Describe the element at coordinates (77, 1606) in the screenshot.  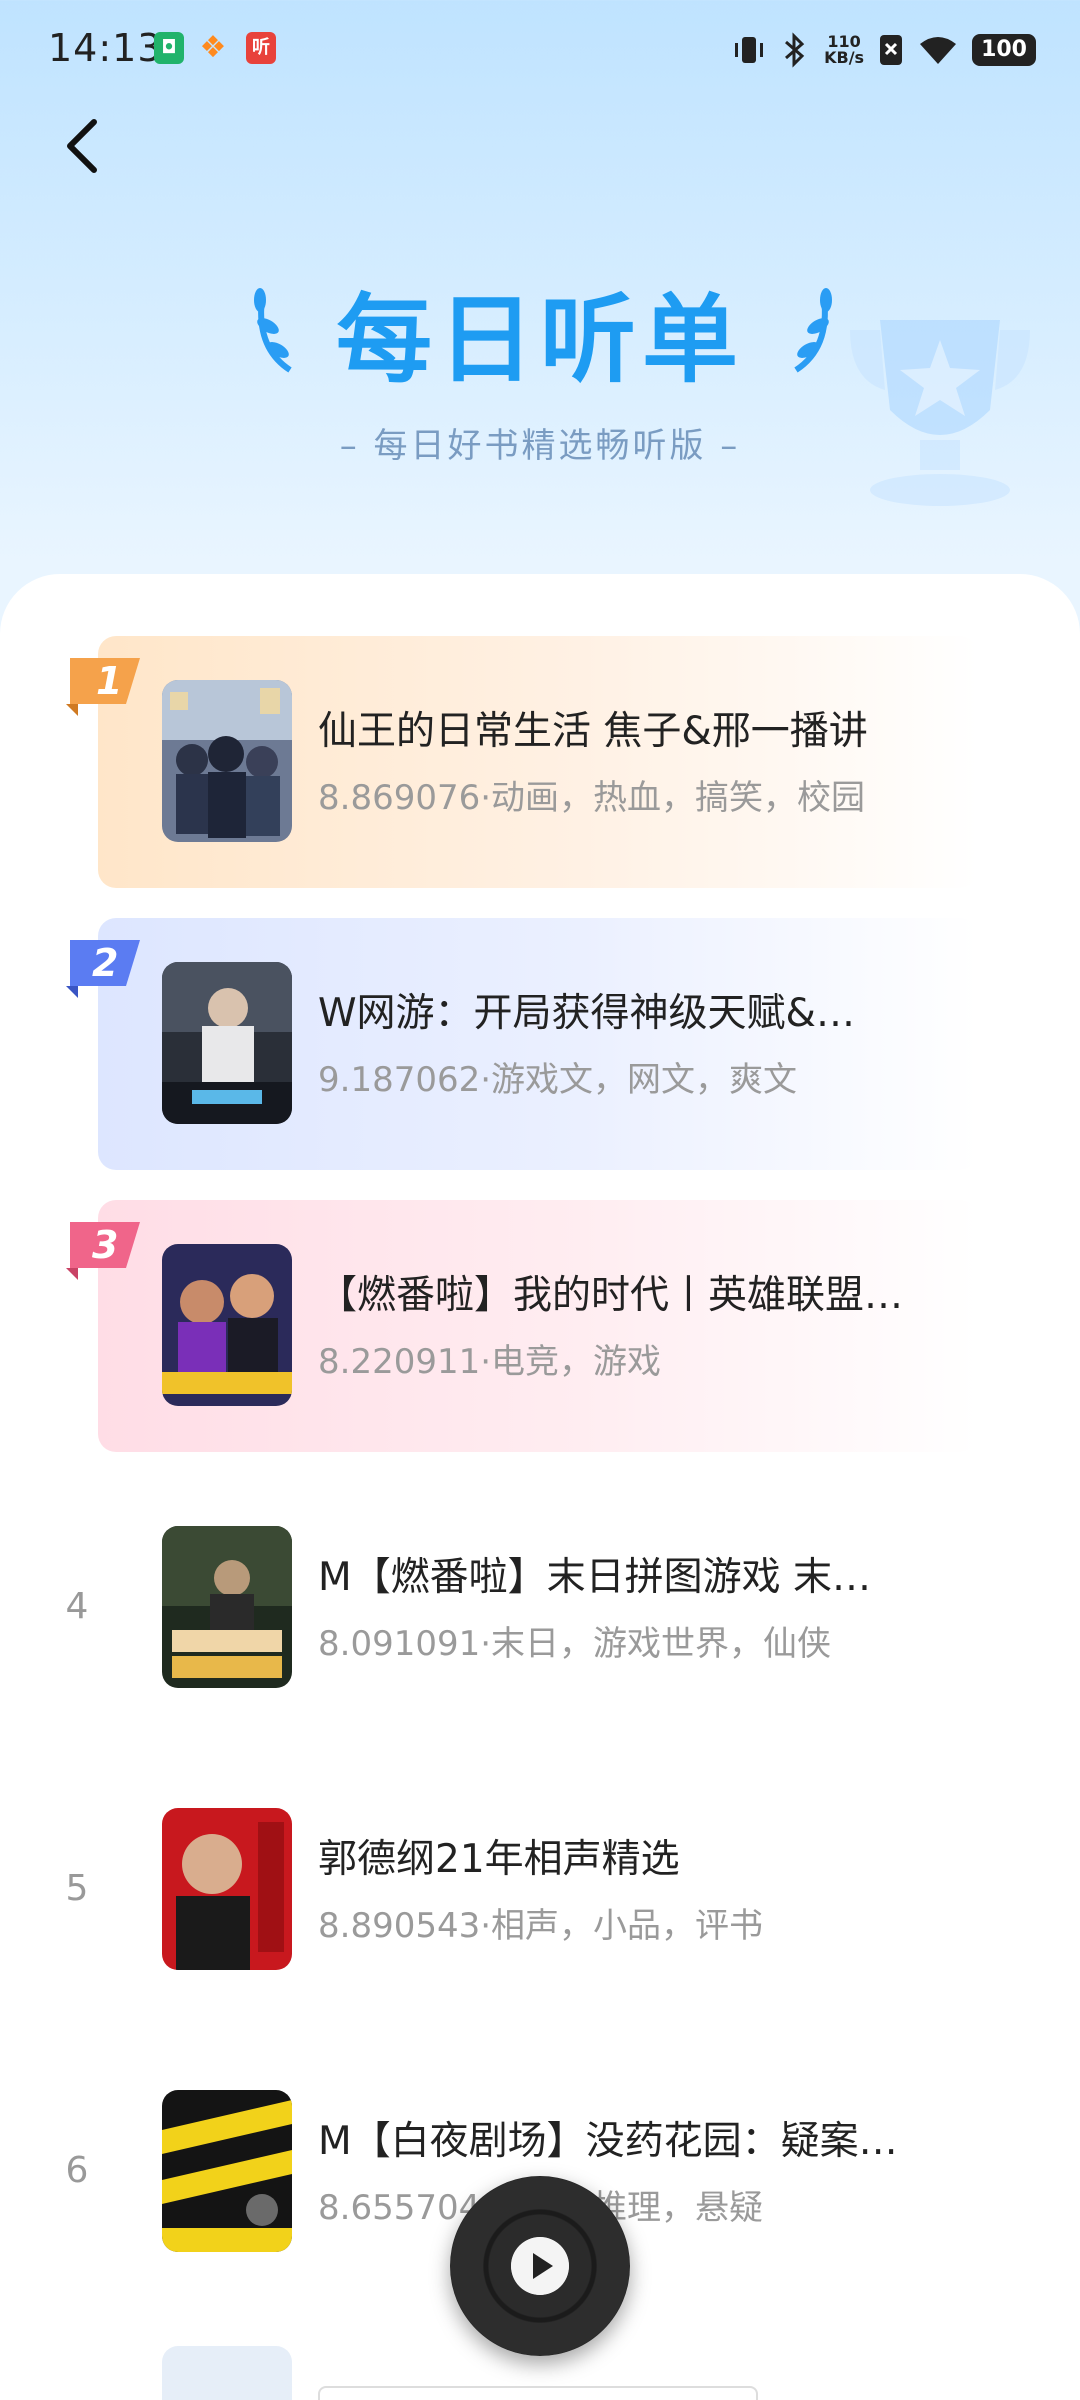
I see `rank-number: 4` at that location.